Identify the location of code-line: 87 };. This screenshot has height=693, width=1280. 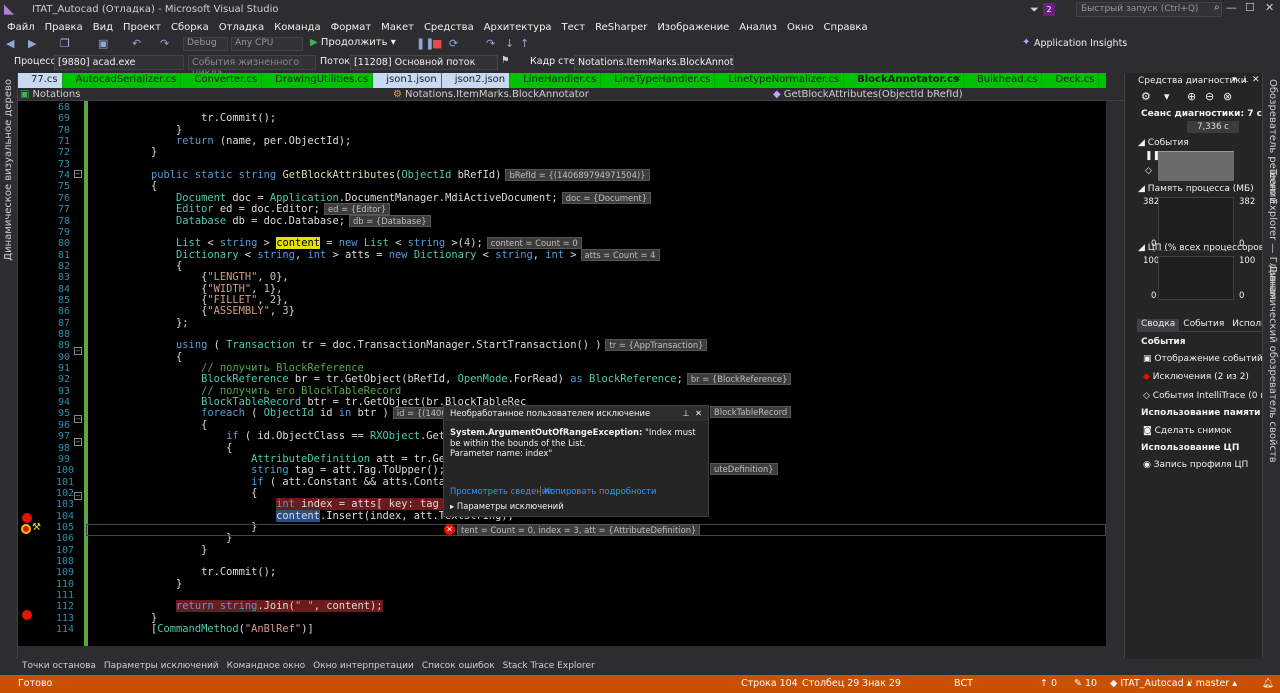
(562, 323).